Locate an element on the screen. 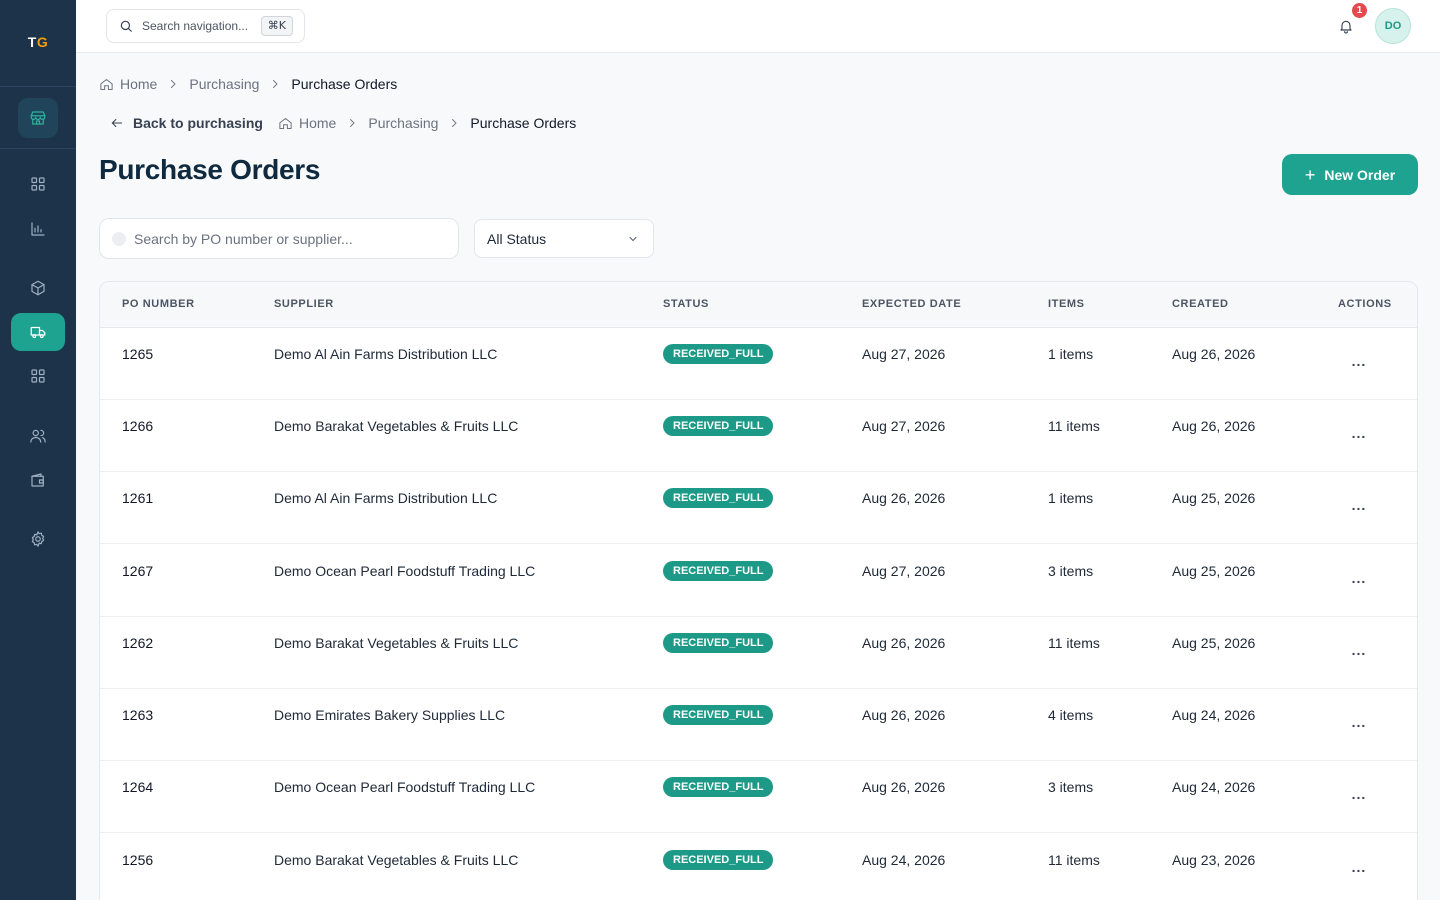 Image resolution: width=1440 pixels, height=900 pixels. po-number-cell: 1265 is located at coordinates (137, 354).